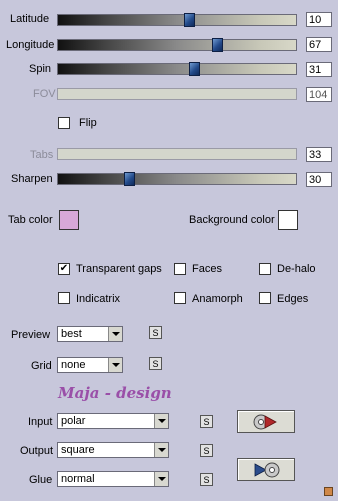  Describe the element at coordinates (30, 19) in the screenshot. I see `latitude-label: Latitude` at that location.